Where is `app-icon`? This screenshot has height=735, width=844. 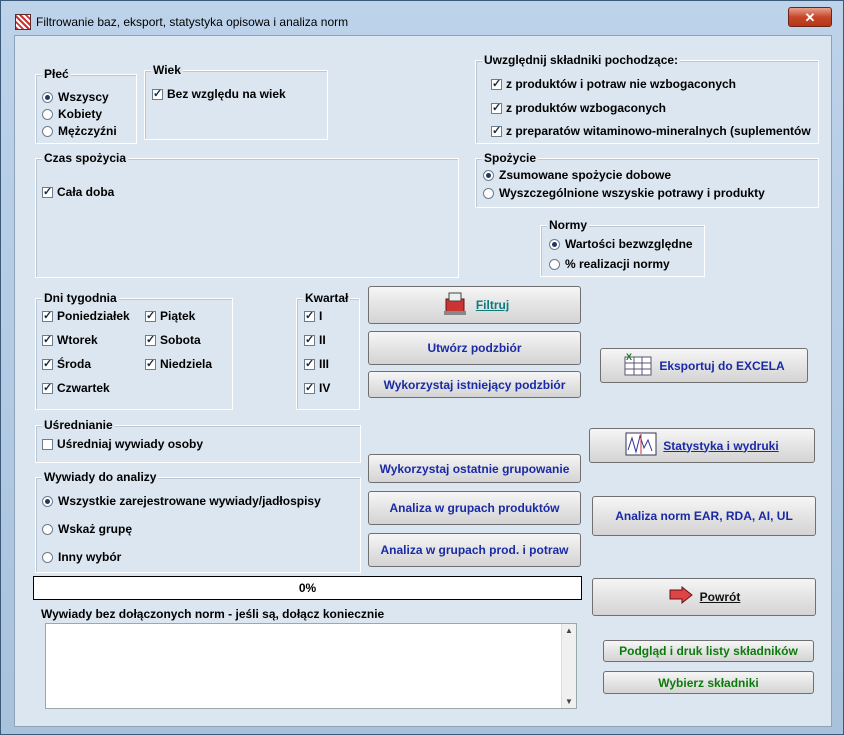 app-icon is located at coordinates (23, 22).